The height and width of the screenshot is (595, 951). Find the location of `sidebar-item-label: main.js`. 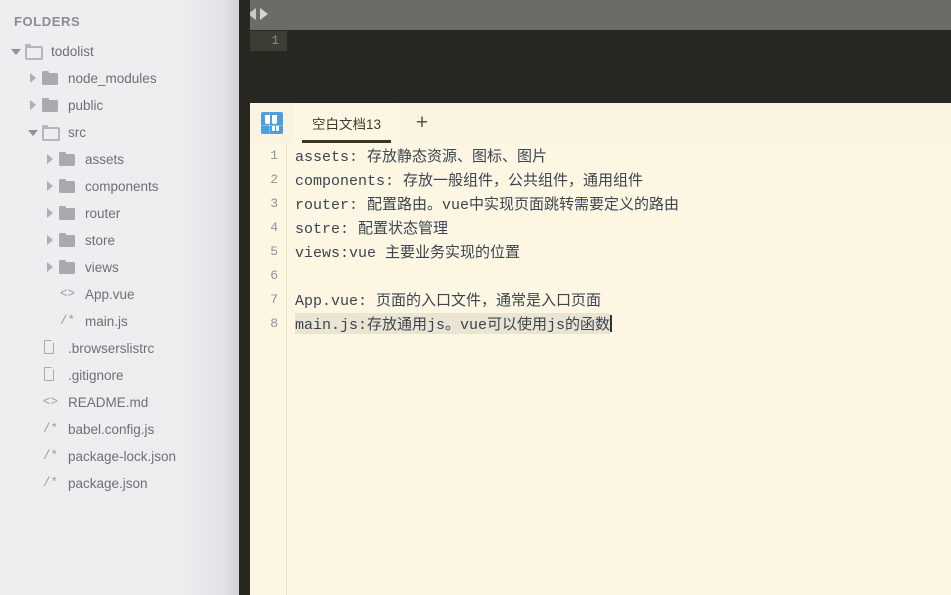

sidebar-item-label: main.js is located at coordinates (106, 321).